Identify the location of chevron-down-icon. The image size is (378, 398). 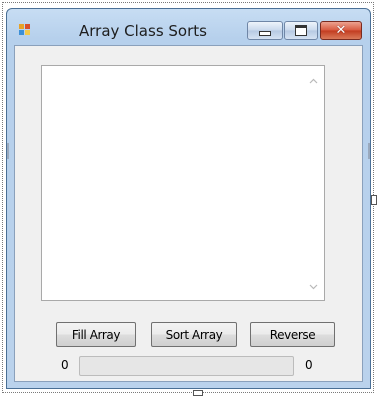
(313, 287).